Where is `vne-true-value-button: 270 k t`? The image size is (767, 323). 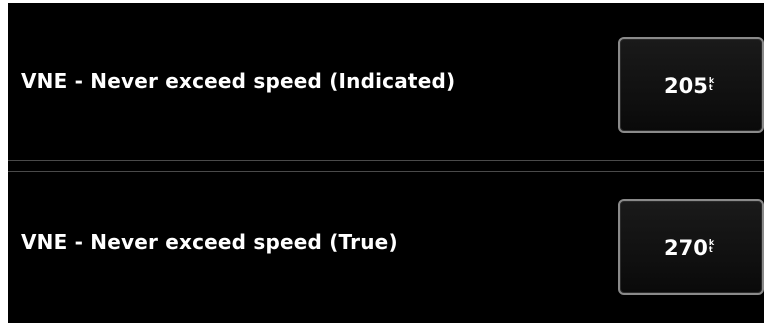
vne-true-value-button: 270 k t is located at coordinates (691, 247).